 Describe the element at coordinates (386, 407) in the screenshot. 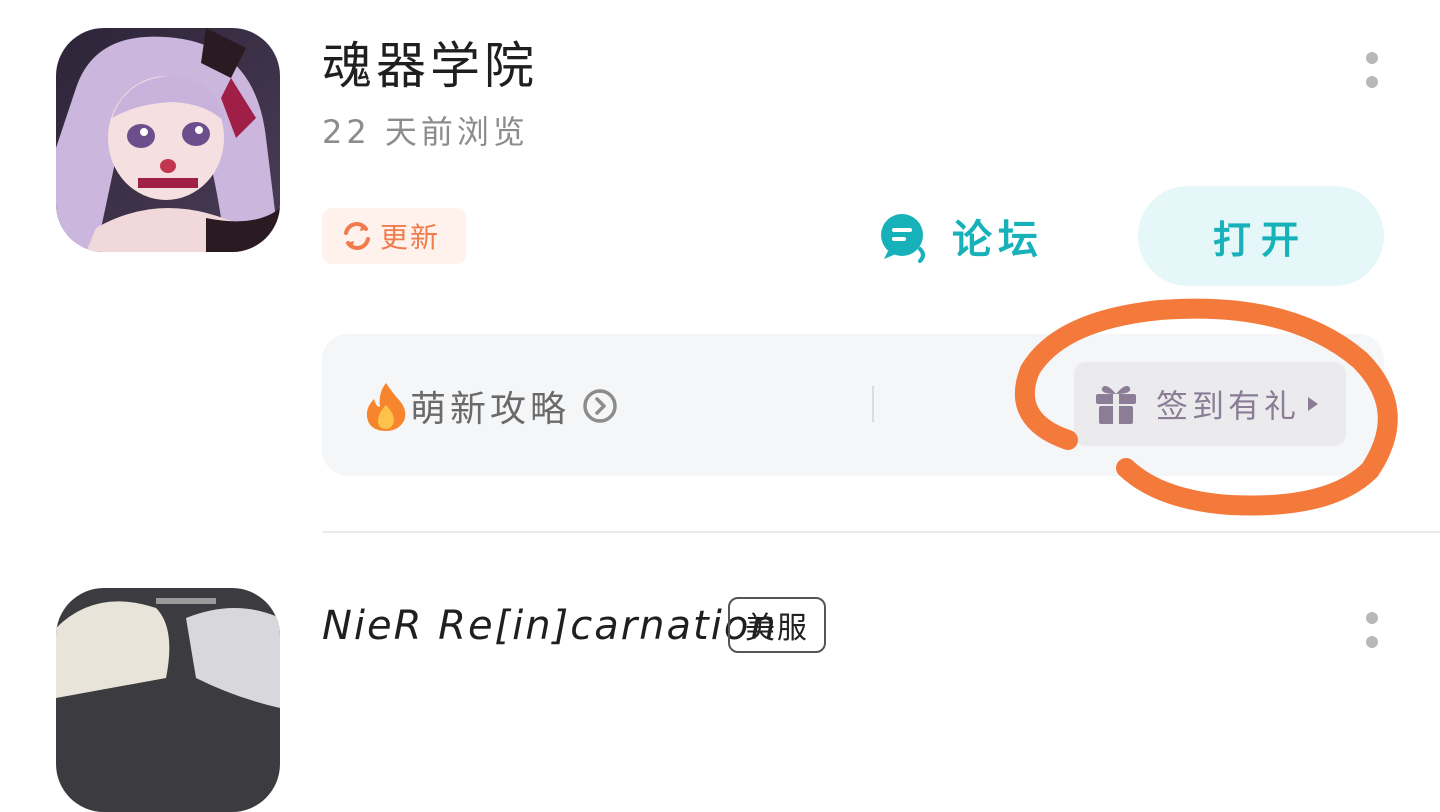

I see `fire-icon` at that location.